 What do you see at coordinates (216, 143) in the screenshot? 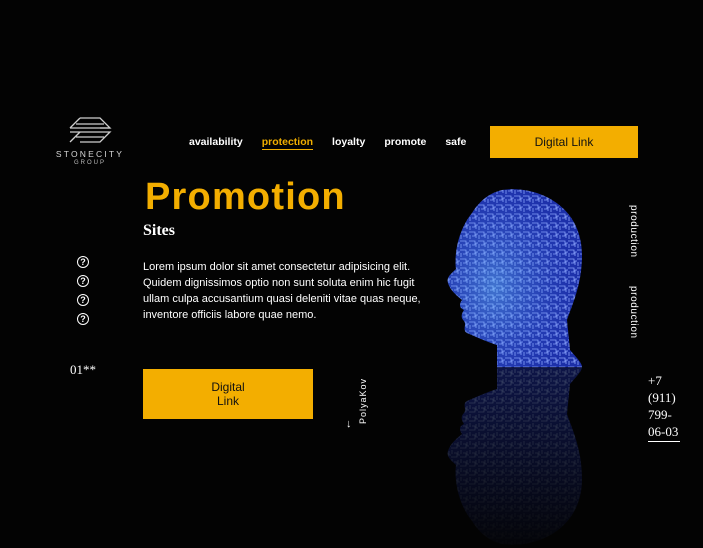
I see `nav-item-availability: availability` at bounding box center [216, 143].